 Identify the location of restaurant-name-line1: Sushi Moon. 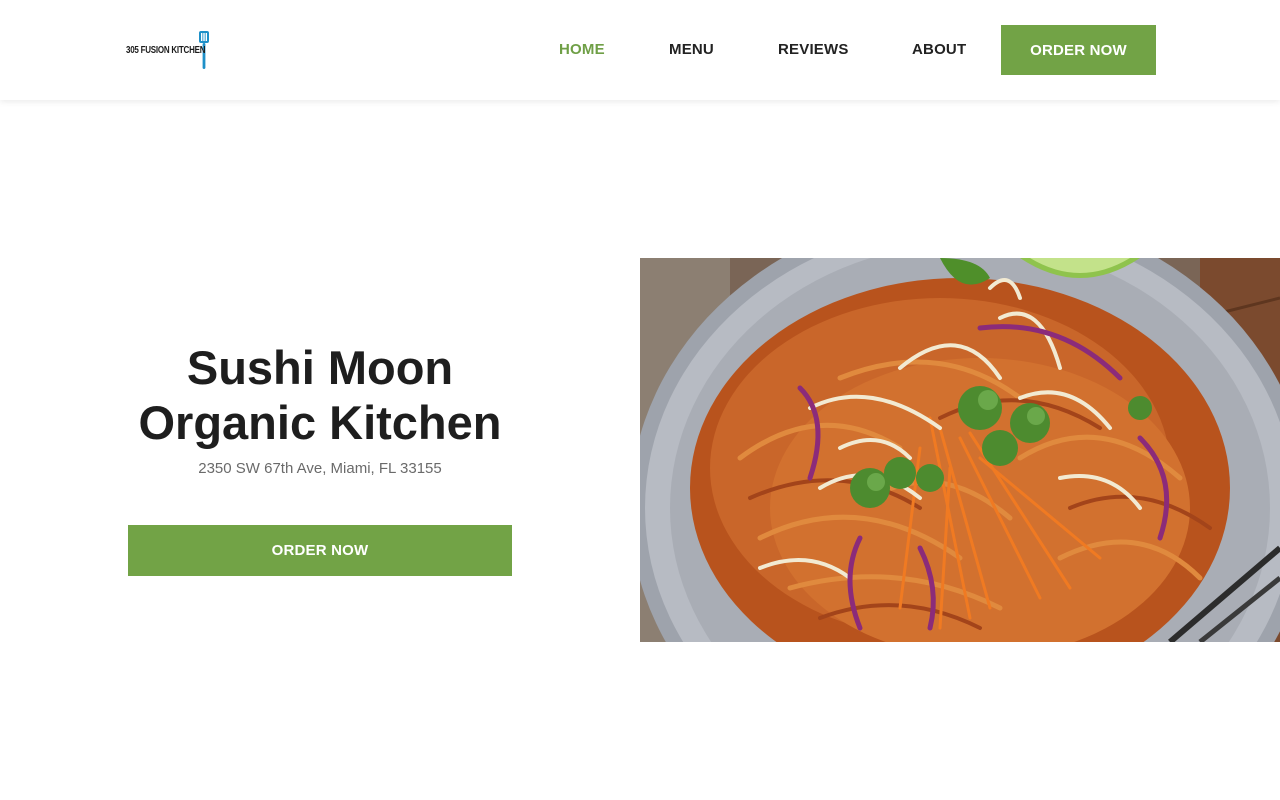
(320, 367).